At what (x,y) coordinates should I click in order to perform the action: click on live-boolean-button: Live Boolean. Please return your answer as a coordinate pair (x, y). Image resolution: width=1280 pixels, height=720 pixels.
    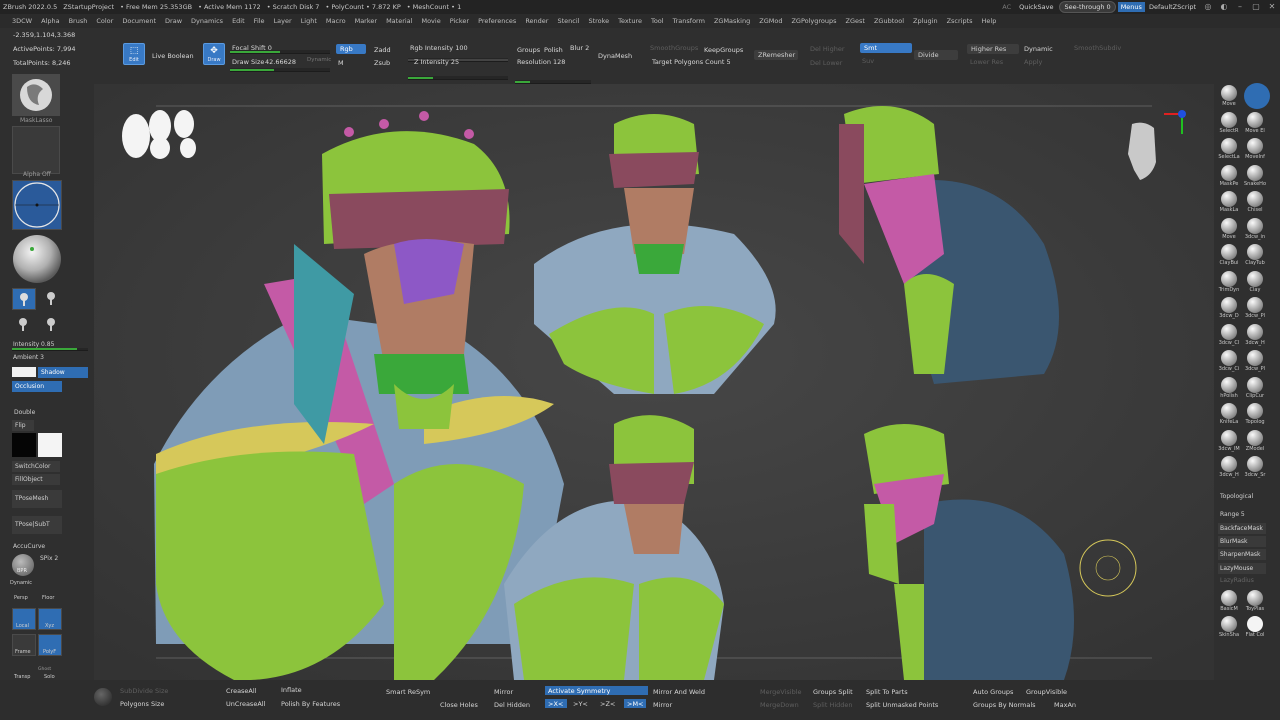
    Looking at the image, I should click on (173, 56).